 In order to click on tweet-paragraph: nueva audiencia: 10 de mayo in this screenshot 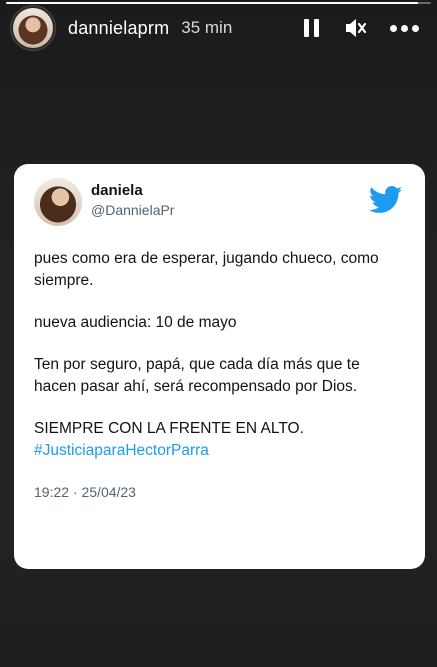, I will do `click(135, 322)`.